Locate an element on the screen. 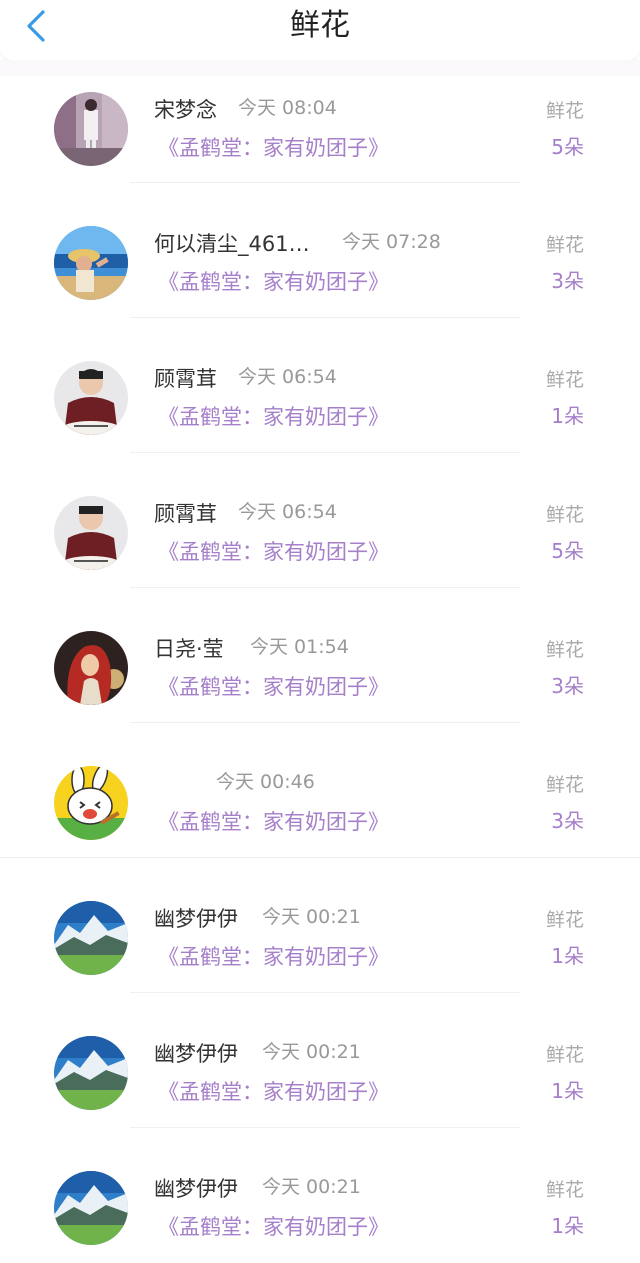 This screenshot has height=1263, width=640. list-item: 日尧·莹 今天 01:54 《孟鹤堂：家有奶团子》 鲜花 3朵 is located at coordinates (320, 655).